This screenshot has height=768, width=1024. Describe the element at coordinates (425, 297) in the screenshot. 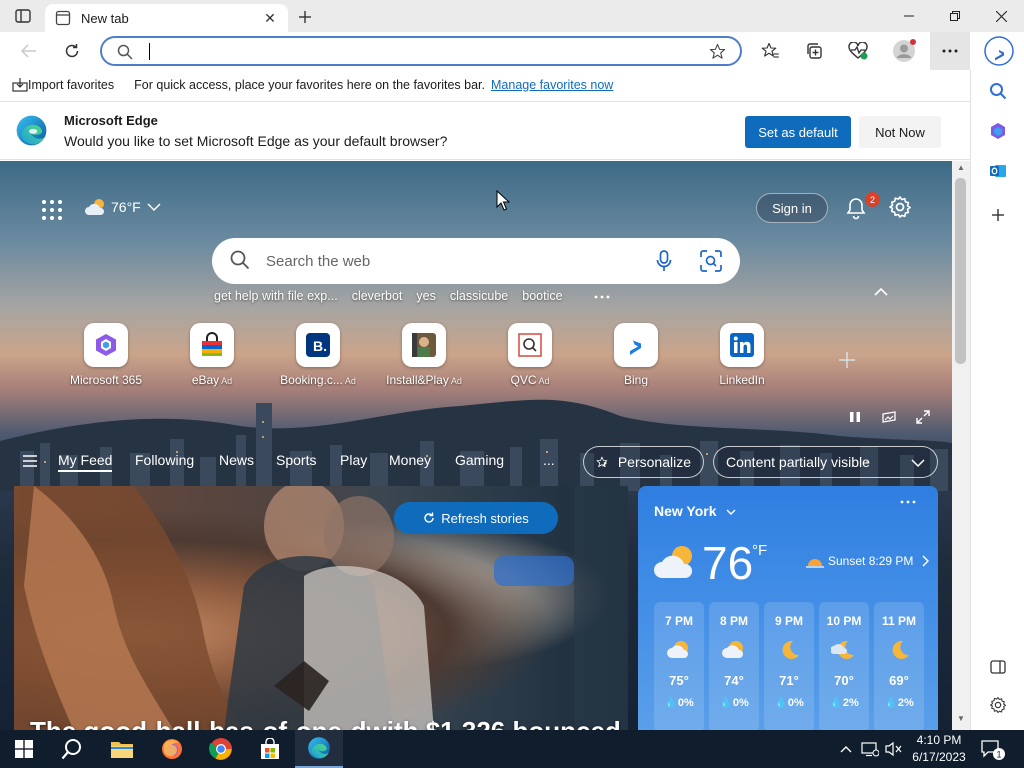

I see `trending-item: yes` at that location.